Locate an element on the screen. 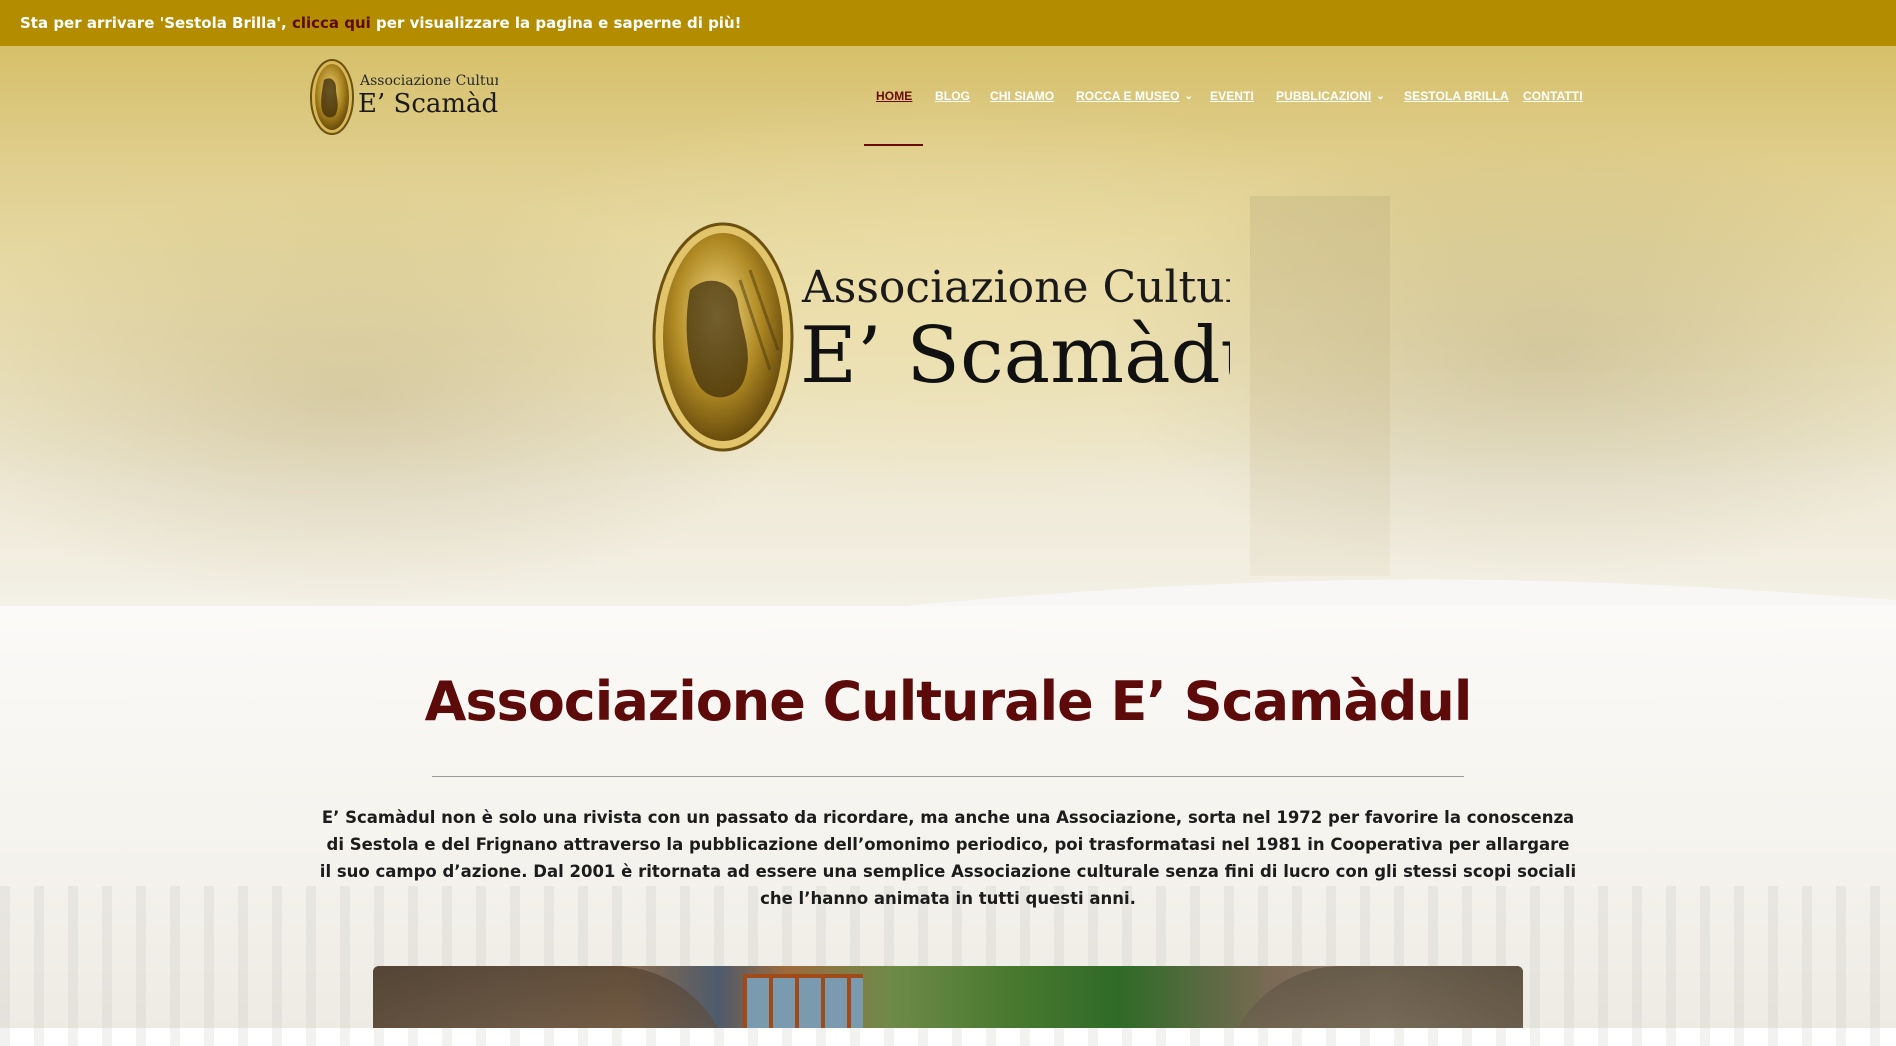  hero-background-tower is located at coordinates (1320, 386).